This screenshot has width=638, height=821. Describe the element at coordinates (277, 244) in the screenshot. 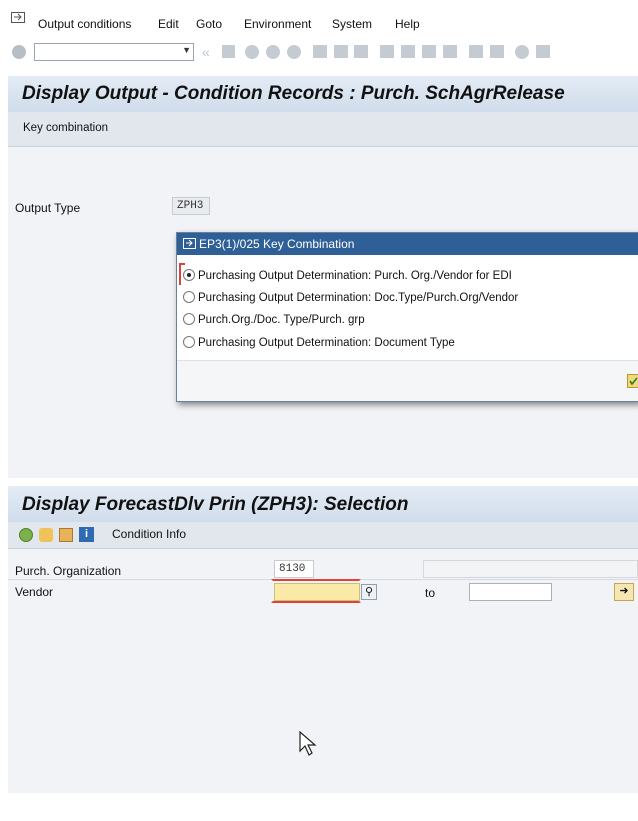

I see `dialog-title: EP3(1)/025 Key Combination` at that location.